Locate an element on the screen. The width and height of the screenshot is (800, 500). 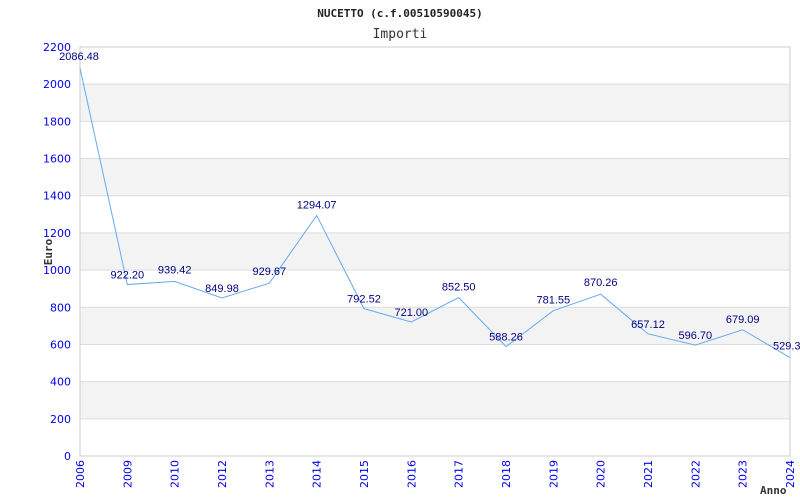
x-tick-label: 2023 is located at coordinates (743, 474).